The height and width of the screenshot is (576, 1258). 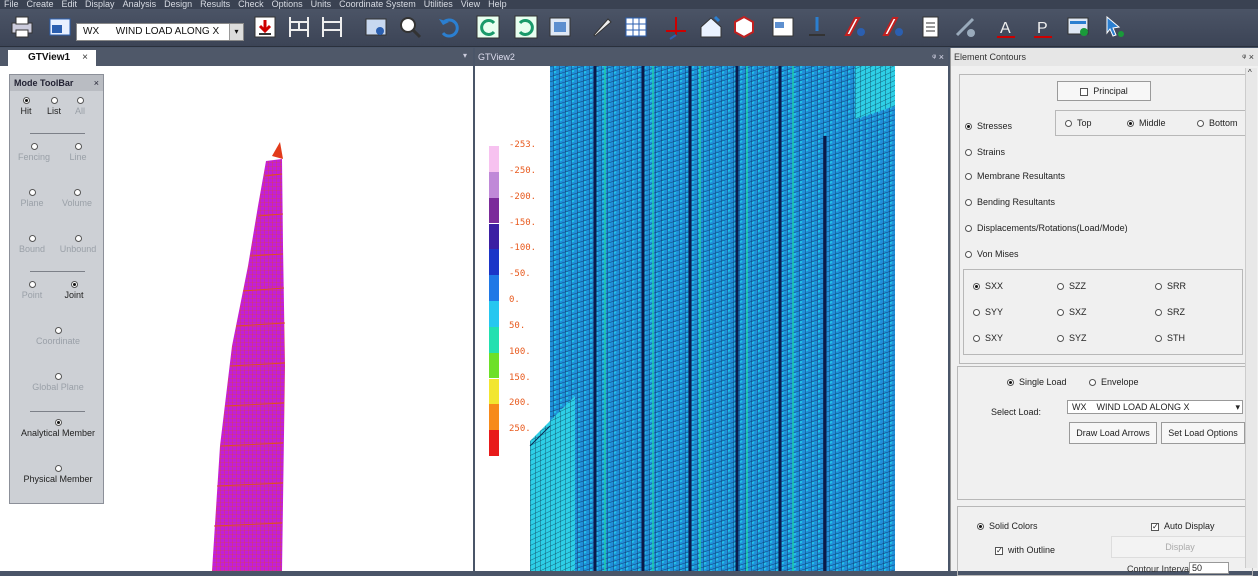 I want to click on redo-icon, so click(x=488, y=27).